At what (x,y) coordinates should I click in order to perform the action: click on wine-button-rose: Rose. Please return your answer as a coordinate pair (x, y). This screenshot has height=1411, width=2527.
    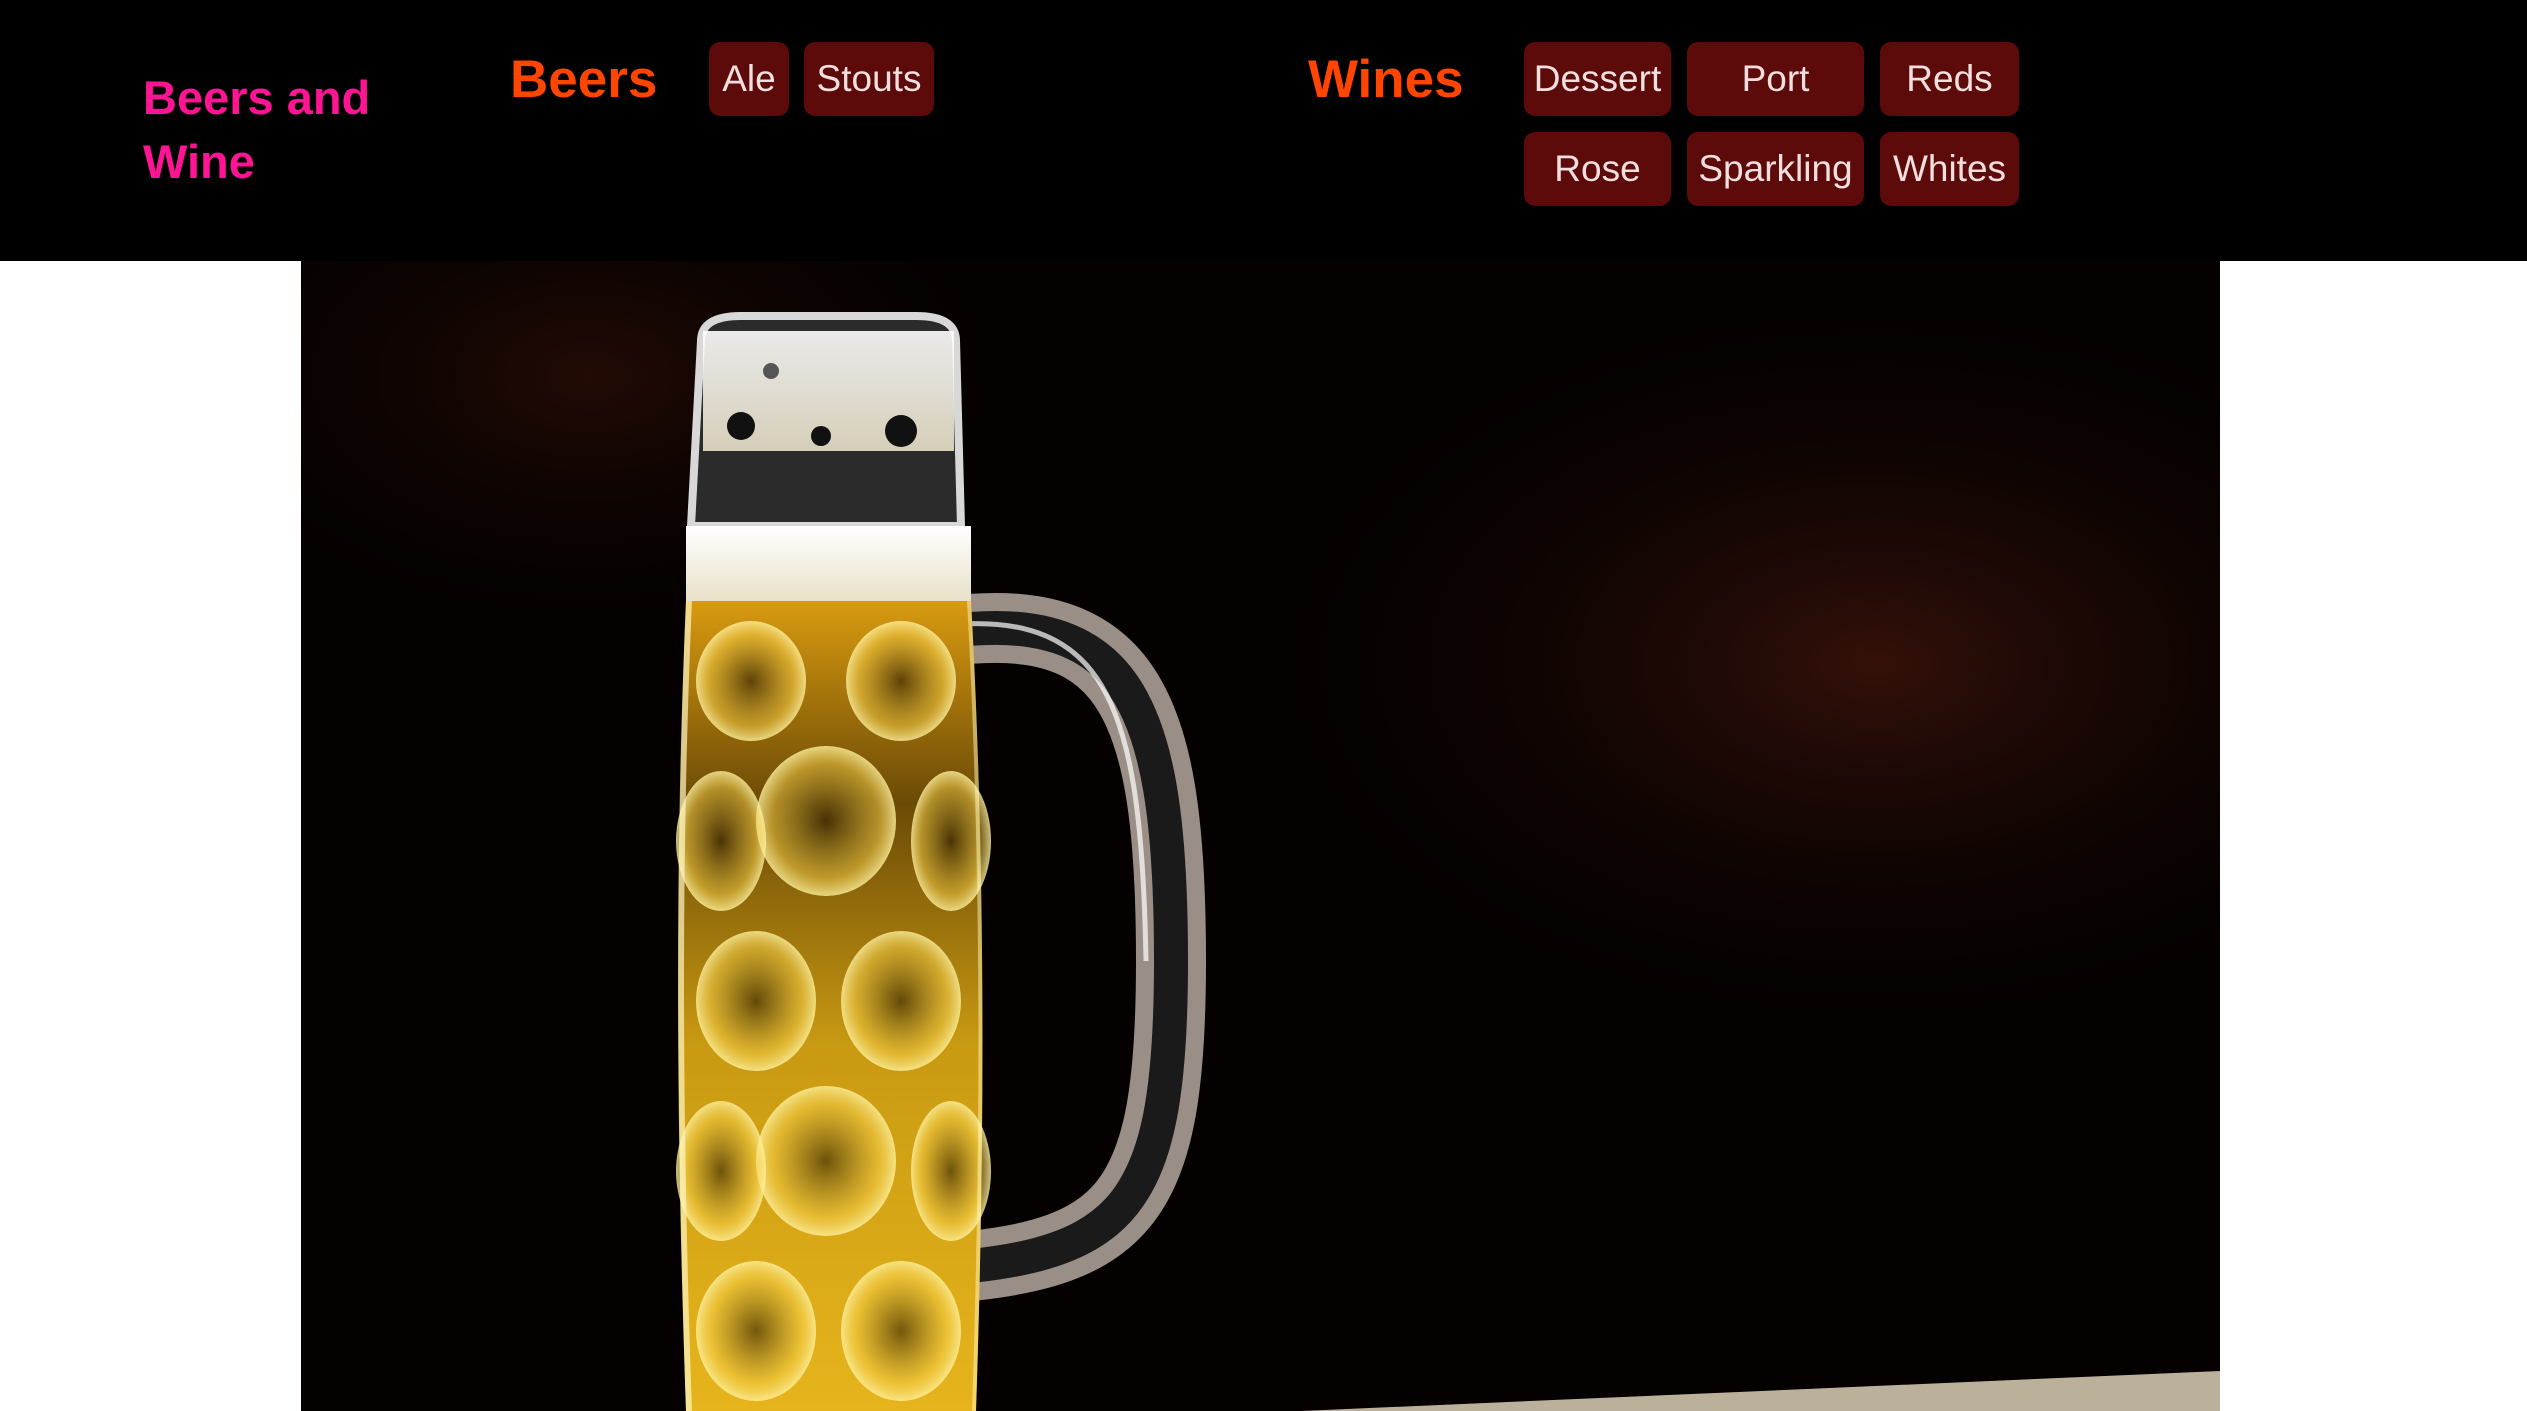
    Looking at the image, I should click on (1597, 169).